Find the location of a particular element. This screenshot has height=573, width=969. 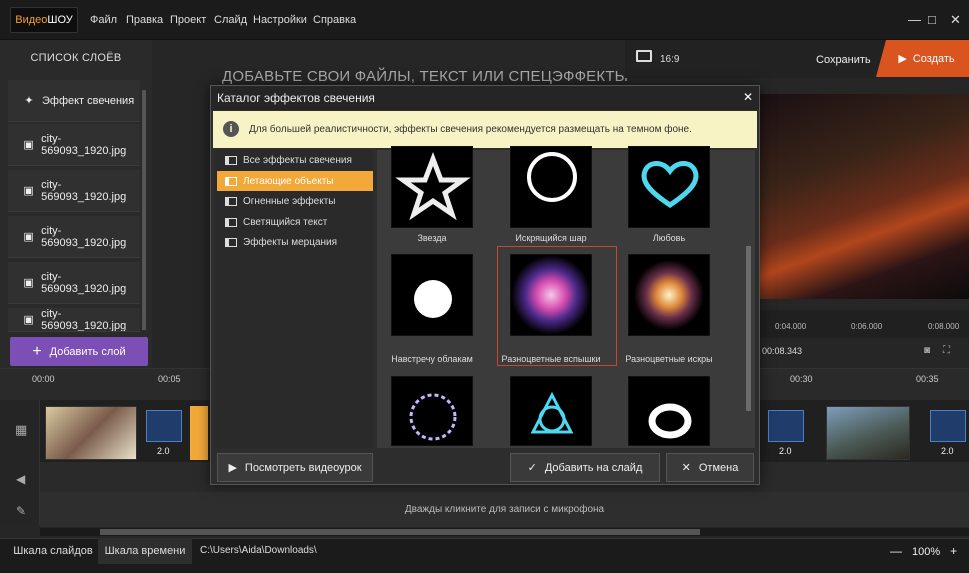

effect-thumb-multicolor-sparks is located at coordinates (669, 295).